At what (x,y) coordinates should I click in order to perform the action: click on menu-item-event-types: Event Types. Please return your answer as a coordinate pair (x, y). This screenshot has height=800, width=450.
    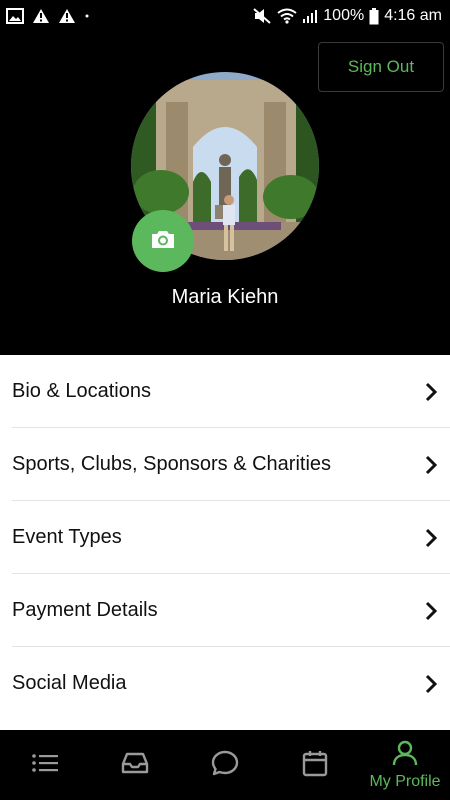
    Looking at the image, I should click on (225, 537).